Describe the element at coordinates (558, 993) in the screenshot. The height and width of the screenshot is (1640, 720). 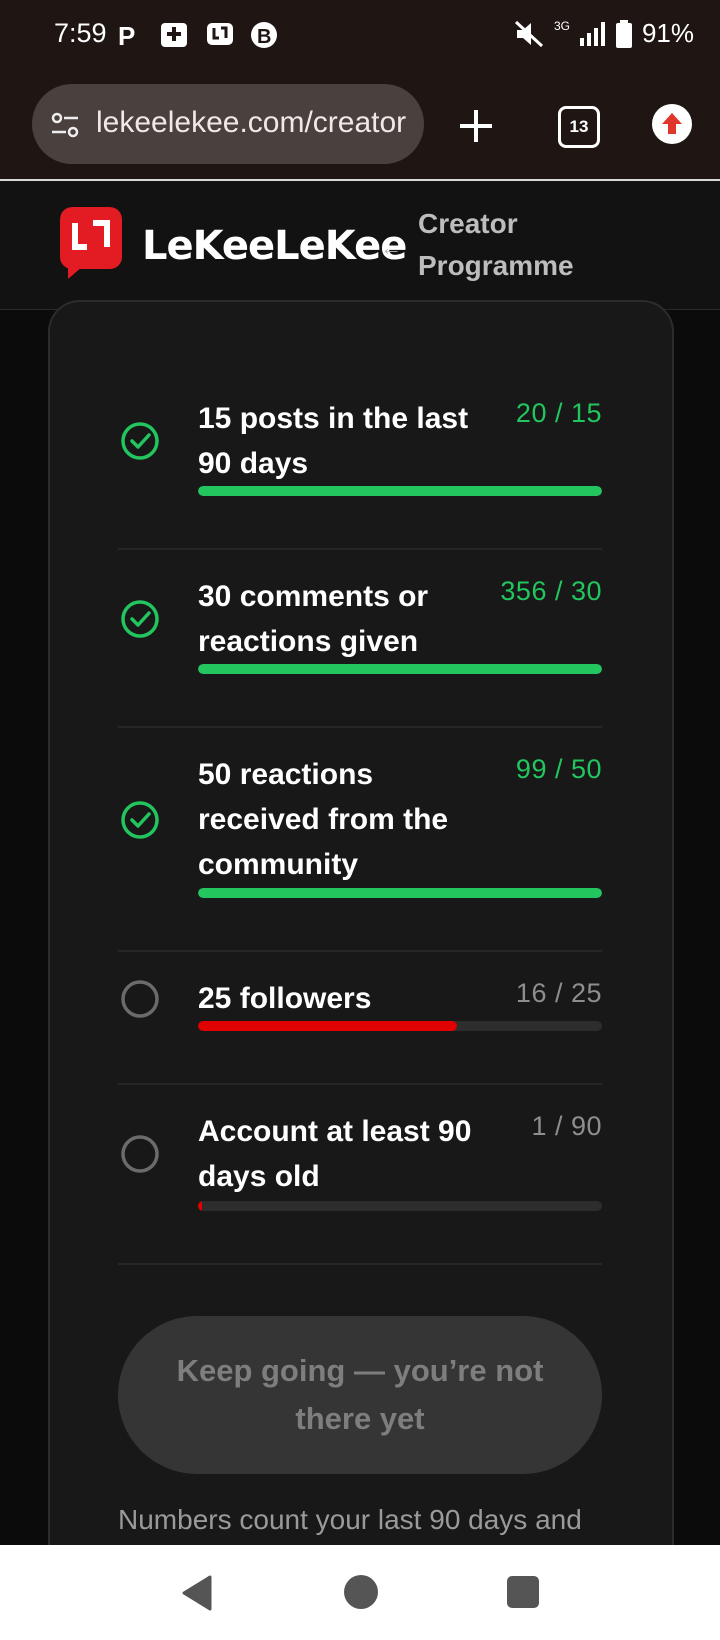
I see `requirement-count: 16 / 25` at that location.